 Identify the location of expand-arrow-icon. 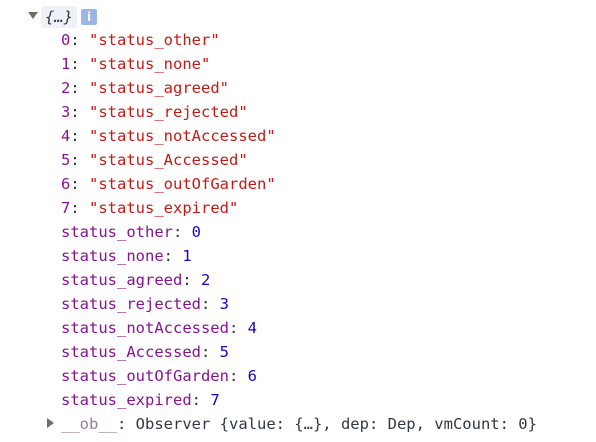
(50, 423).